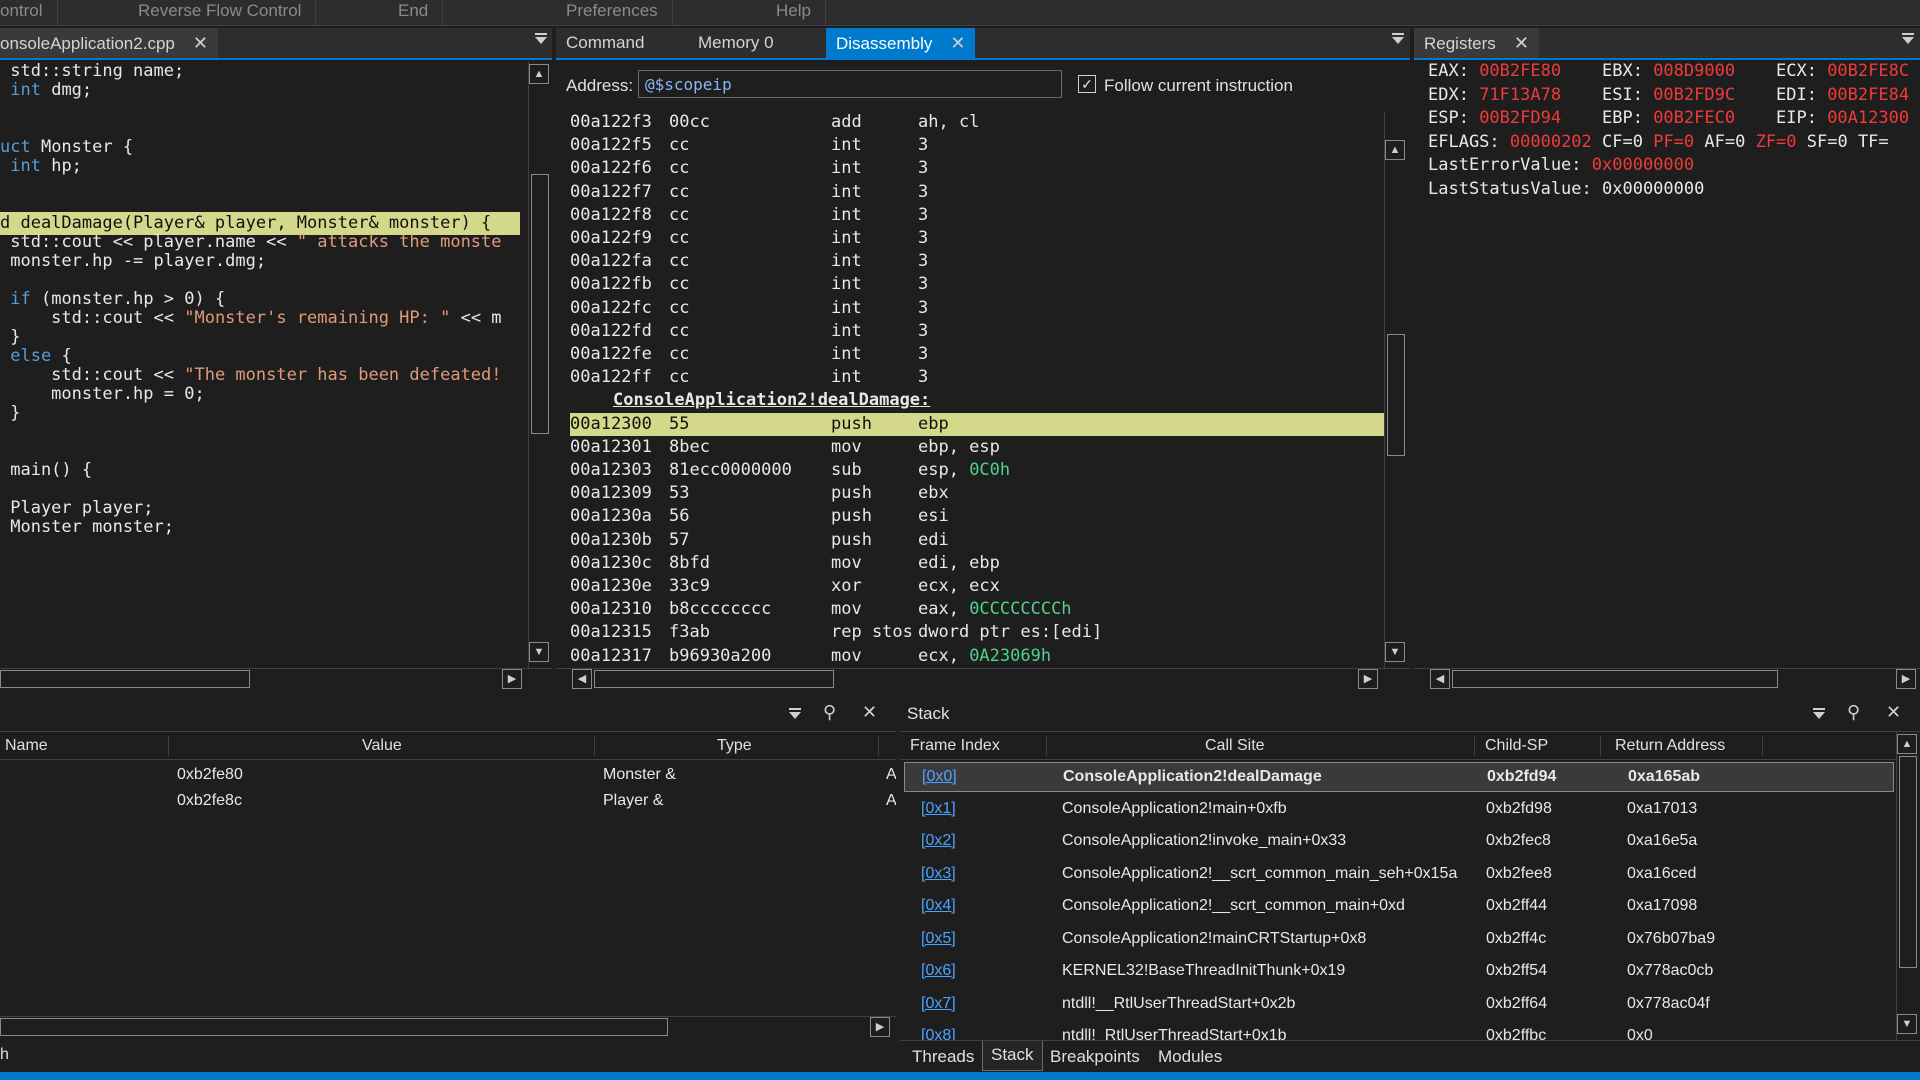 The image size is (1920, 1080). What do you see at coordinates (977, 656) in the screenshot?
I see `disassembly-row: 00a12317 b96930a200 mov ecx, 0A23069h` at bounding box center [977, 656].